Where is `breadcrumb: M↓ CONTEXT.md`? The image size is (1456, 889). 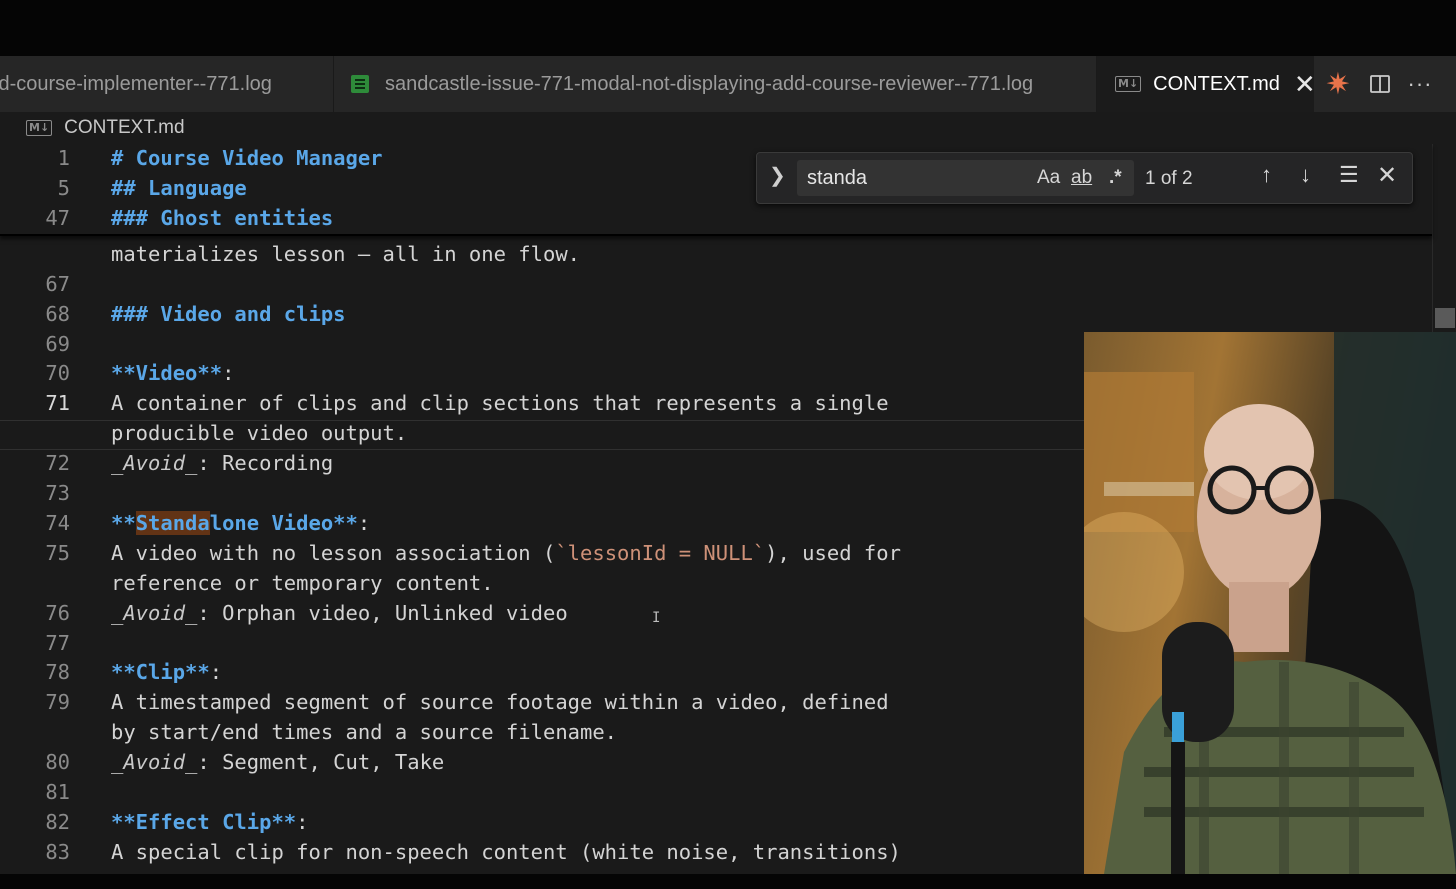 breadcrumb: M↓ CONTEXT.md is located at coordinates (105, 128).